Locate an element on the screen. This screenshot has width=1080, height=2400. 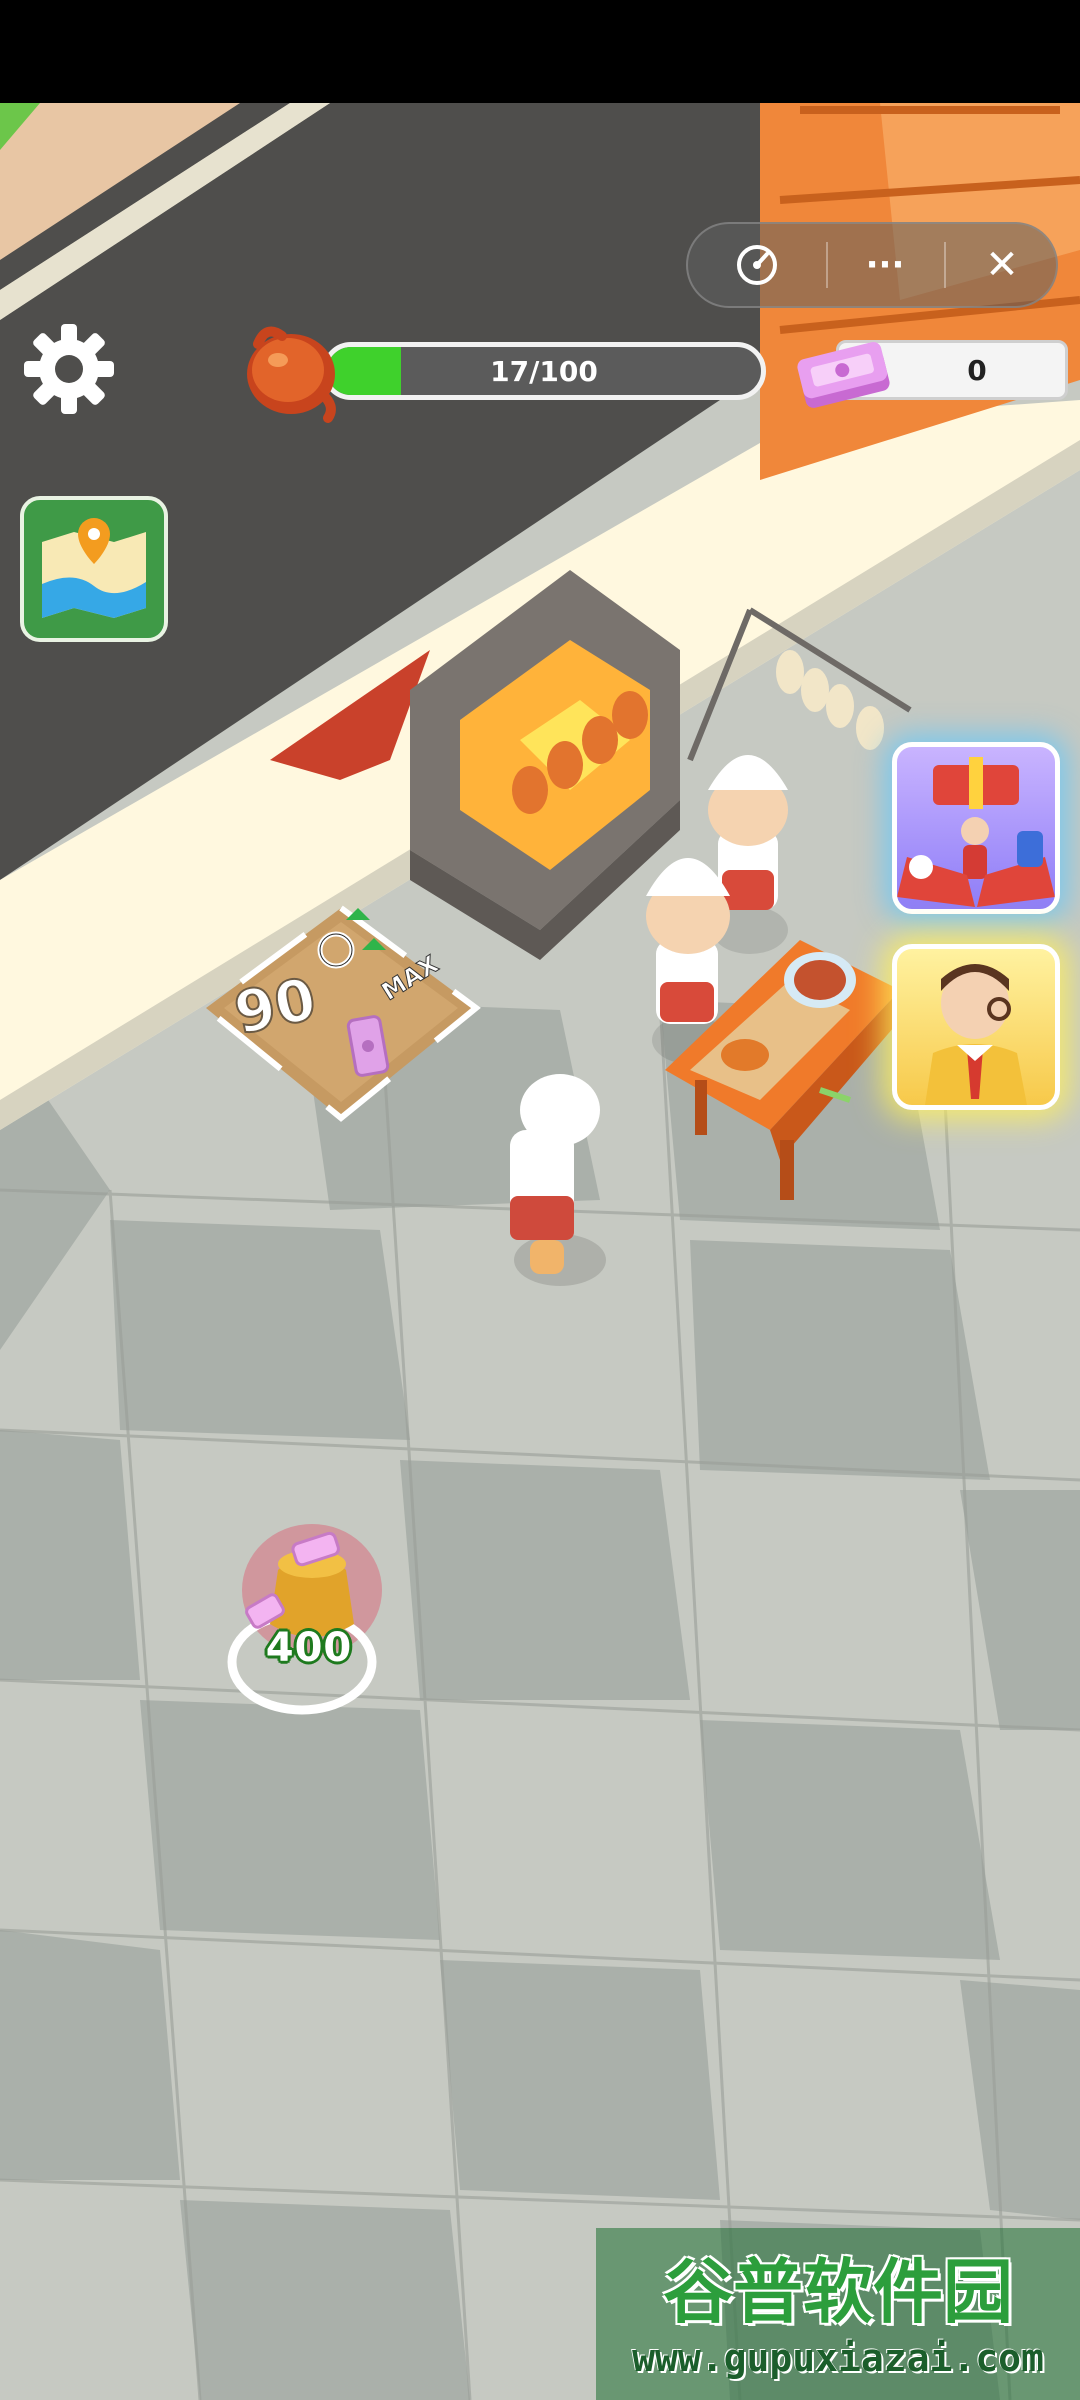
money-bag-icon is located at coordinates (304, 1619).